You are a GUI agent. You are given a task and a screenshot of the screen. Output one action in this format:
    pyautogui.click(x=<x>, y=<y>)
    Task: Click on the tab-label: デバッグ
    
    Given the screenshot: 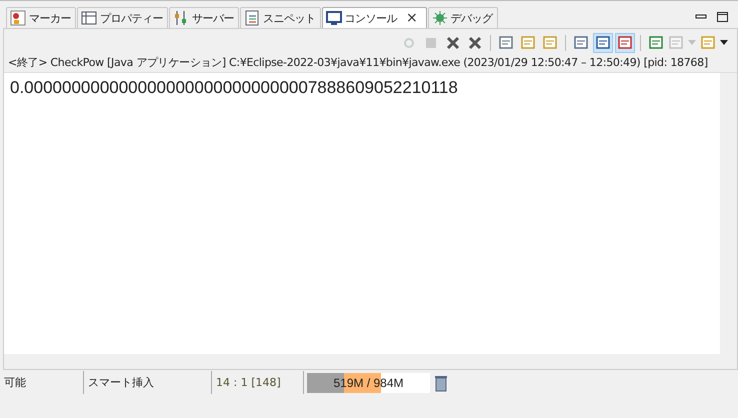 What is the action you would take?
    pyautogui.click(x=471, y=18)
    